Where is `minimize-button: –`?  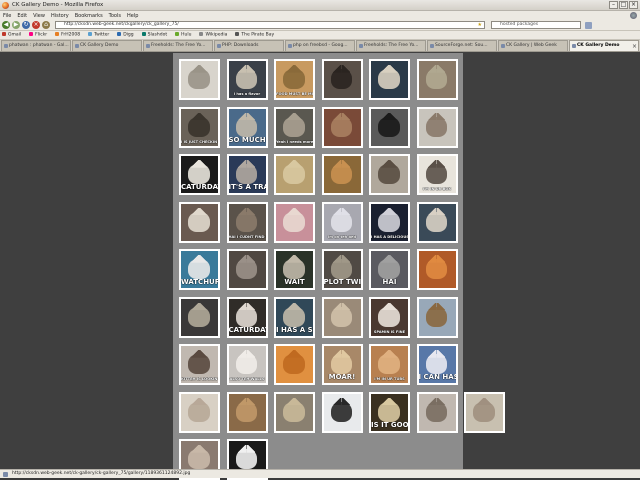 minimize-button: – is located at coordinates (613, 5).